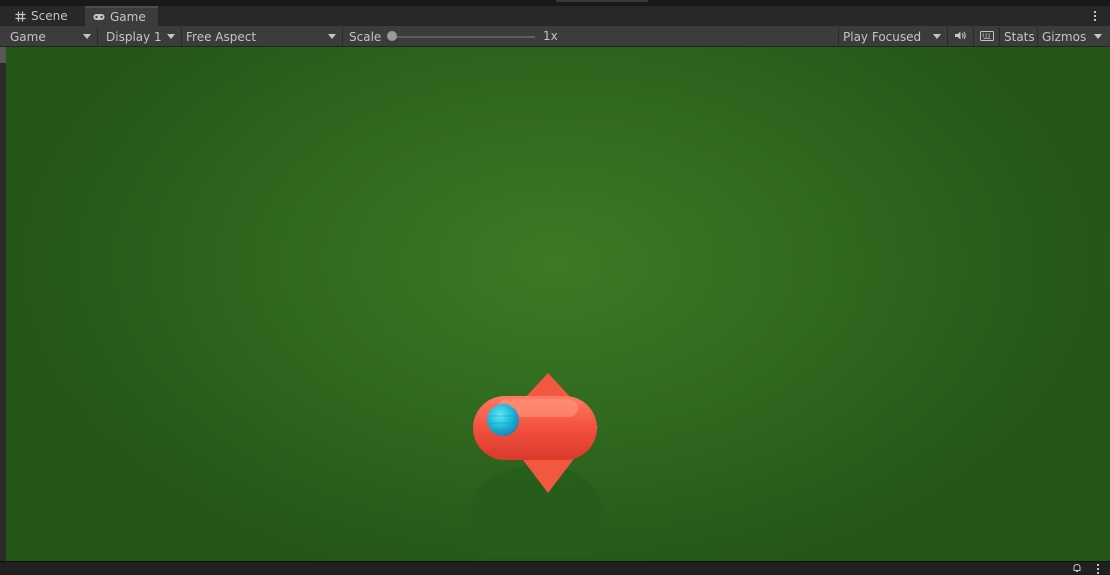  Describe the element at coordinates (365, 36) in the screenshot. I see `scale-label: Scale` at that location.